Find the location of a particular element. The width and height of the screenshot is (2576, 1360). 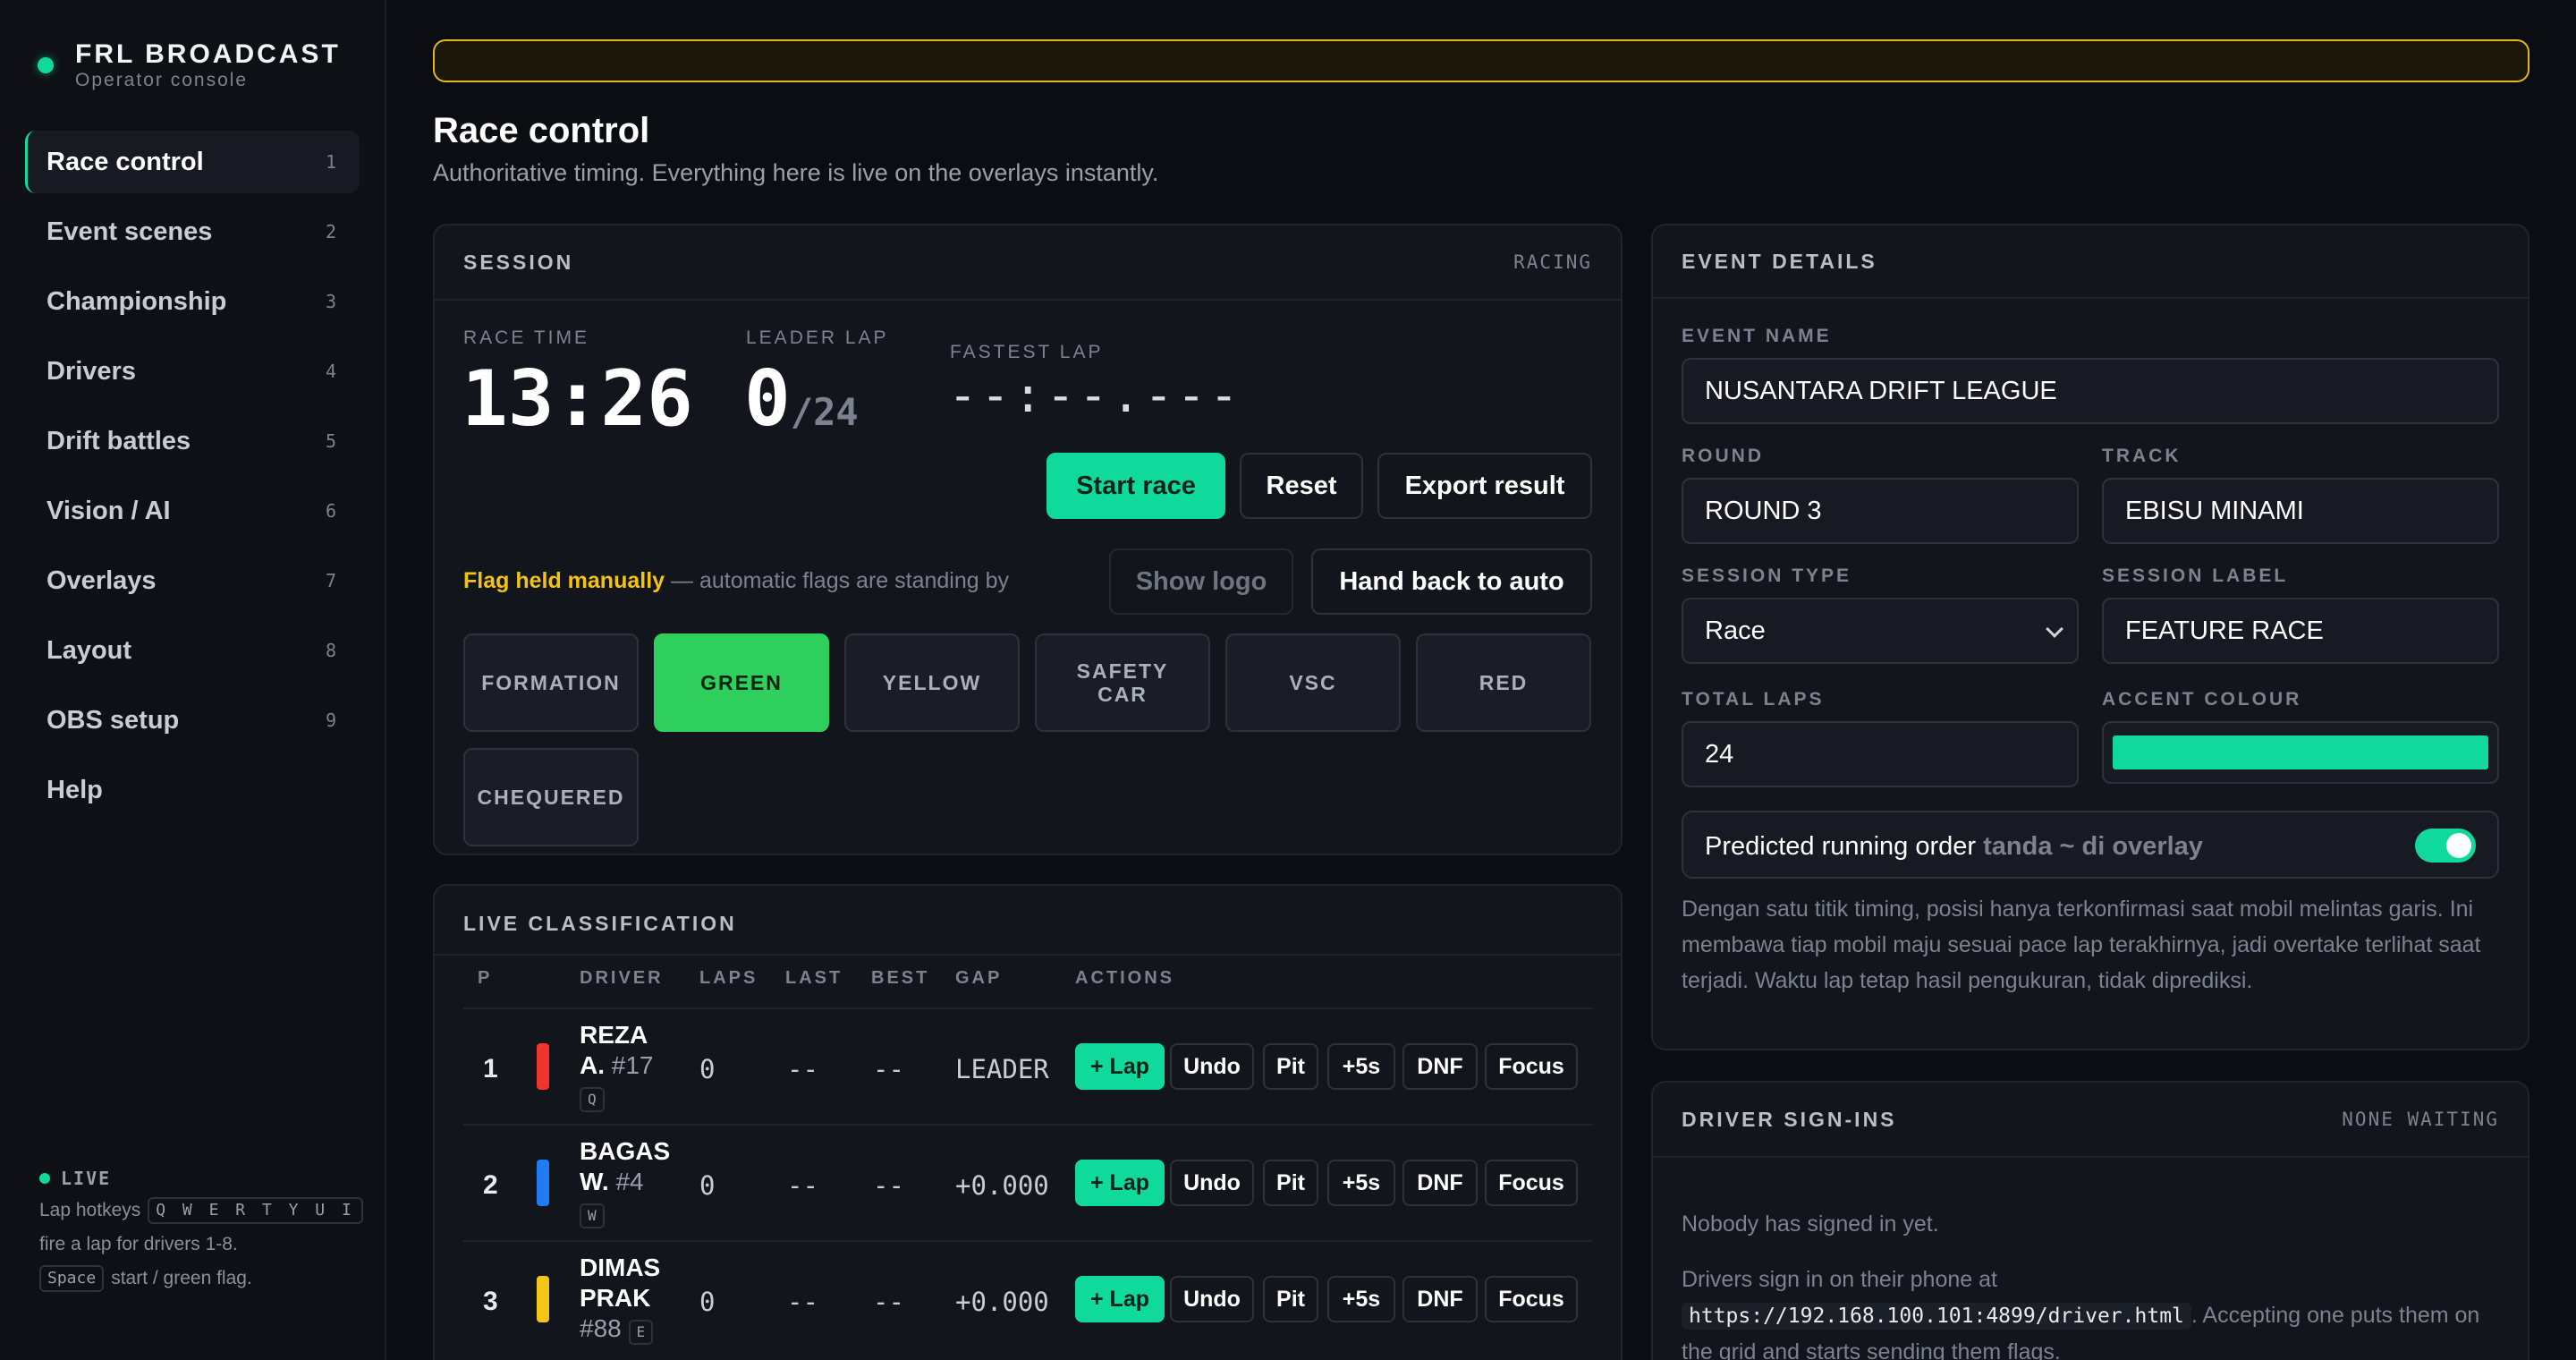

driver-url: https://192.168.100.101:4899/driver.html is located at coordinates (1936, 1316).